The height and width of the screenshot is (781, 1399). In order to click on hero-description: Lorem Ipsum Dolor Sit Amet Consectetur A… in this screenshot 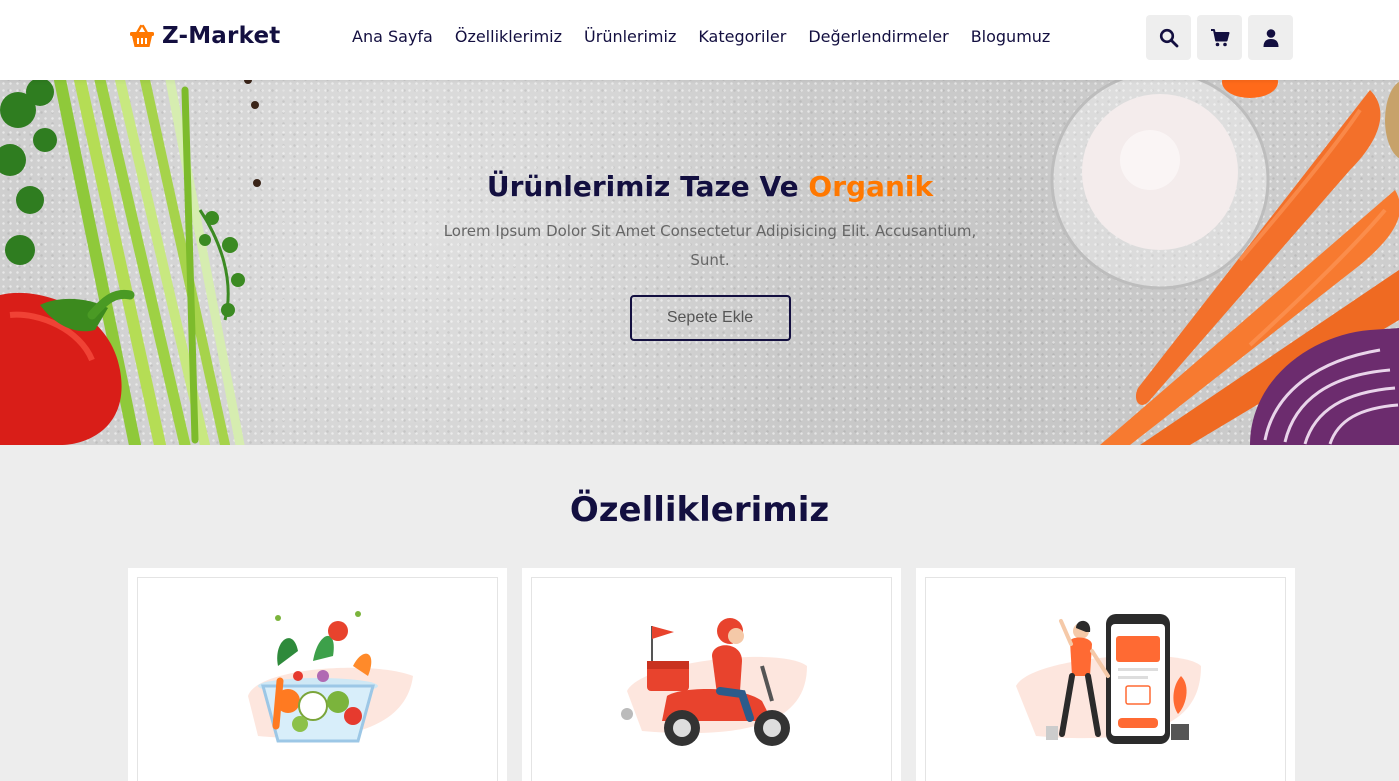, I will do `click(710, 245)`.